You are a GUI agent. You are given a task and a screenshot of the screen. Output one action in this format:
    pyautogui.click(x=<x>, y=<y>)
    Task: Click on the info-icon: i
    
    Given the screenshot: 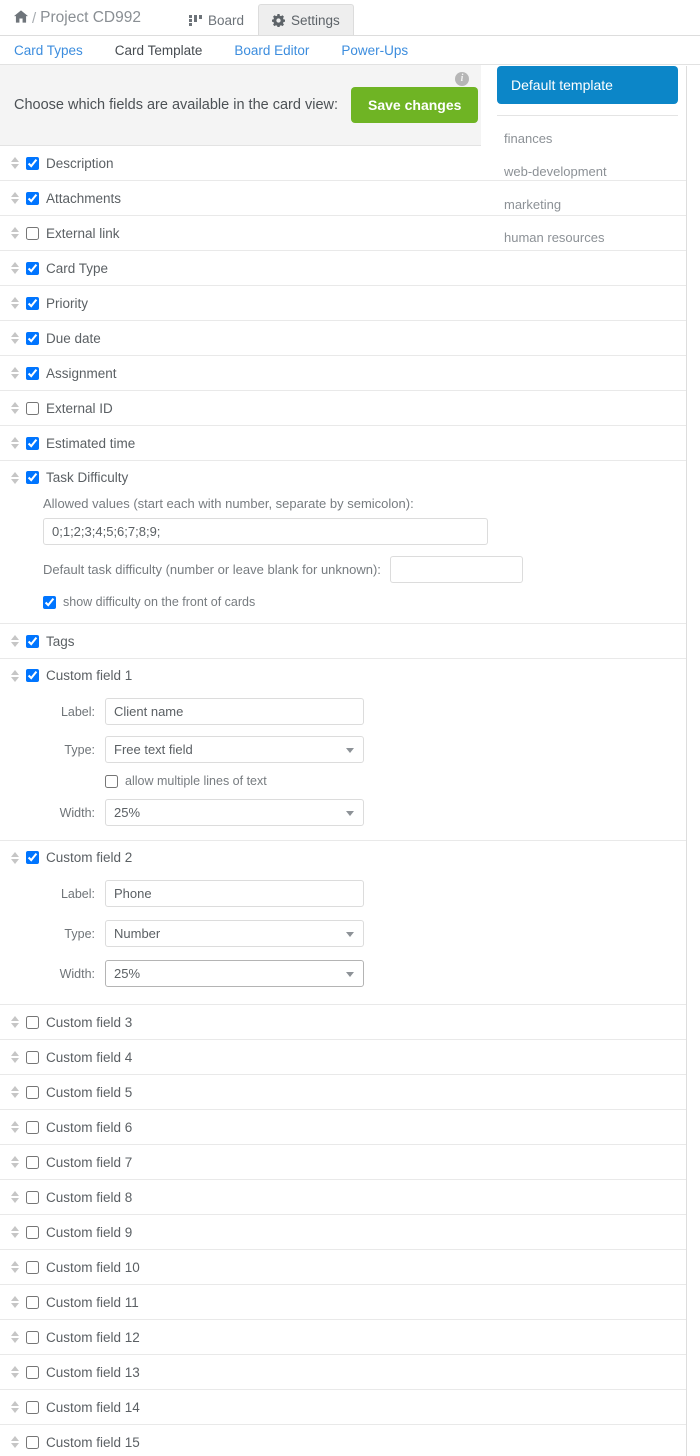 What is the action you would take?
    pyautogui.click(x=462, y=79)
    